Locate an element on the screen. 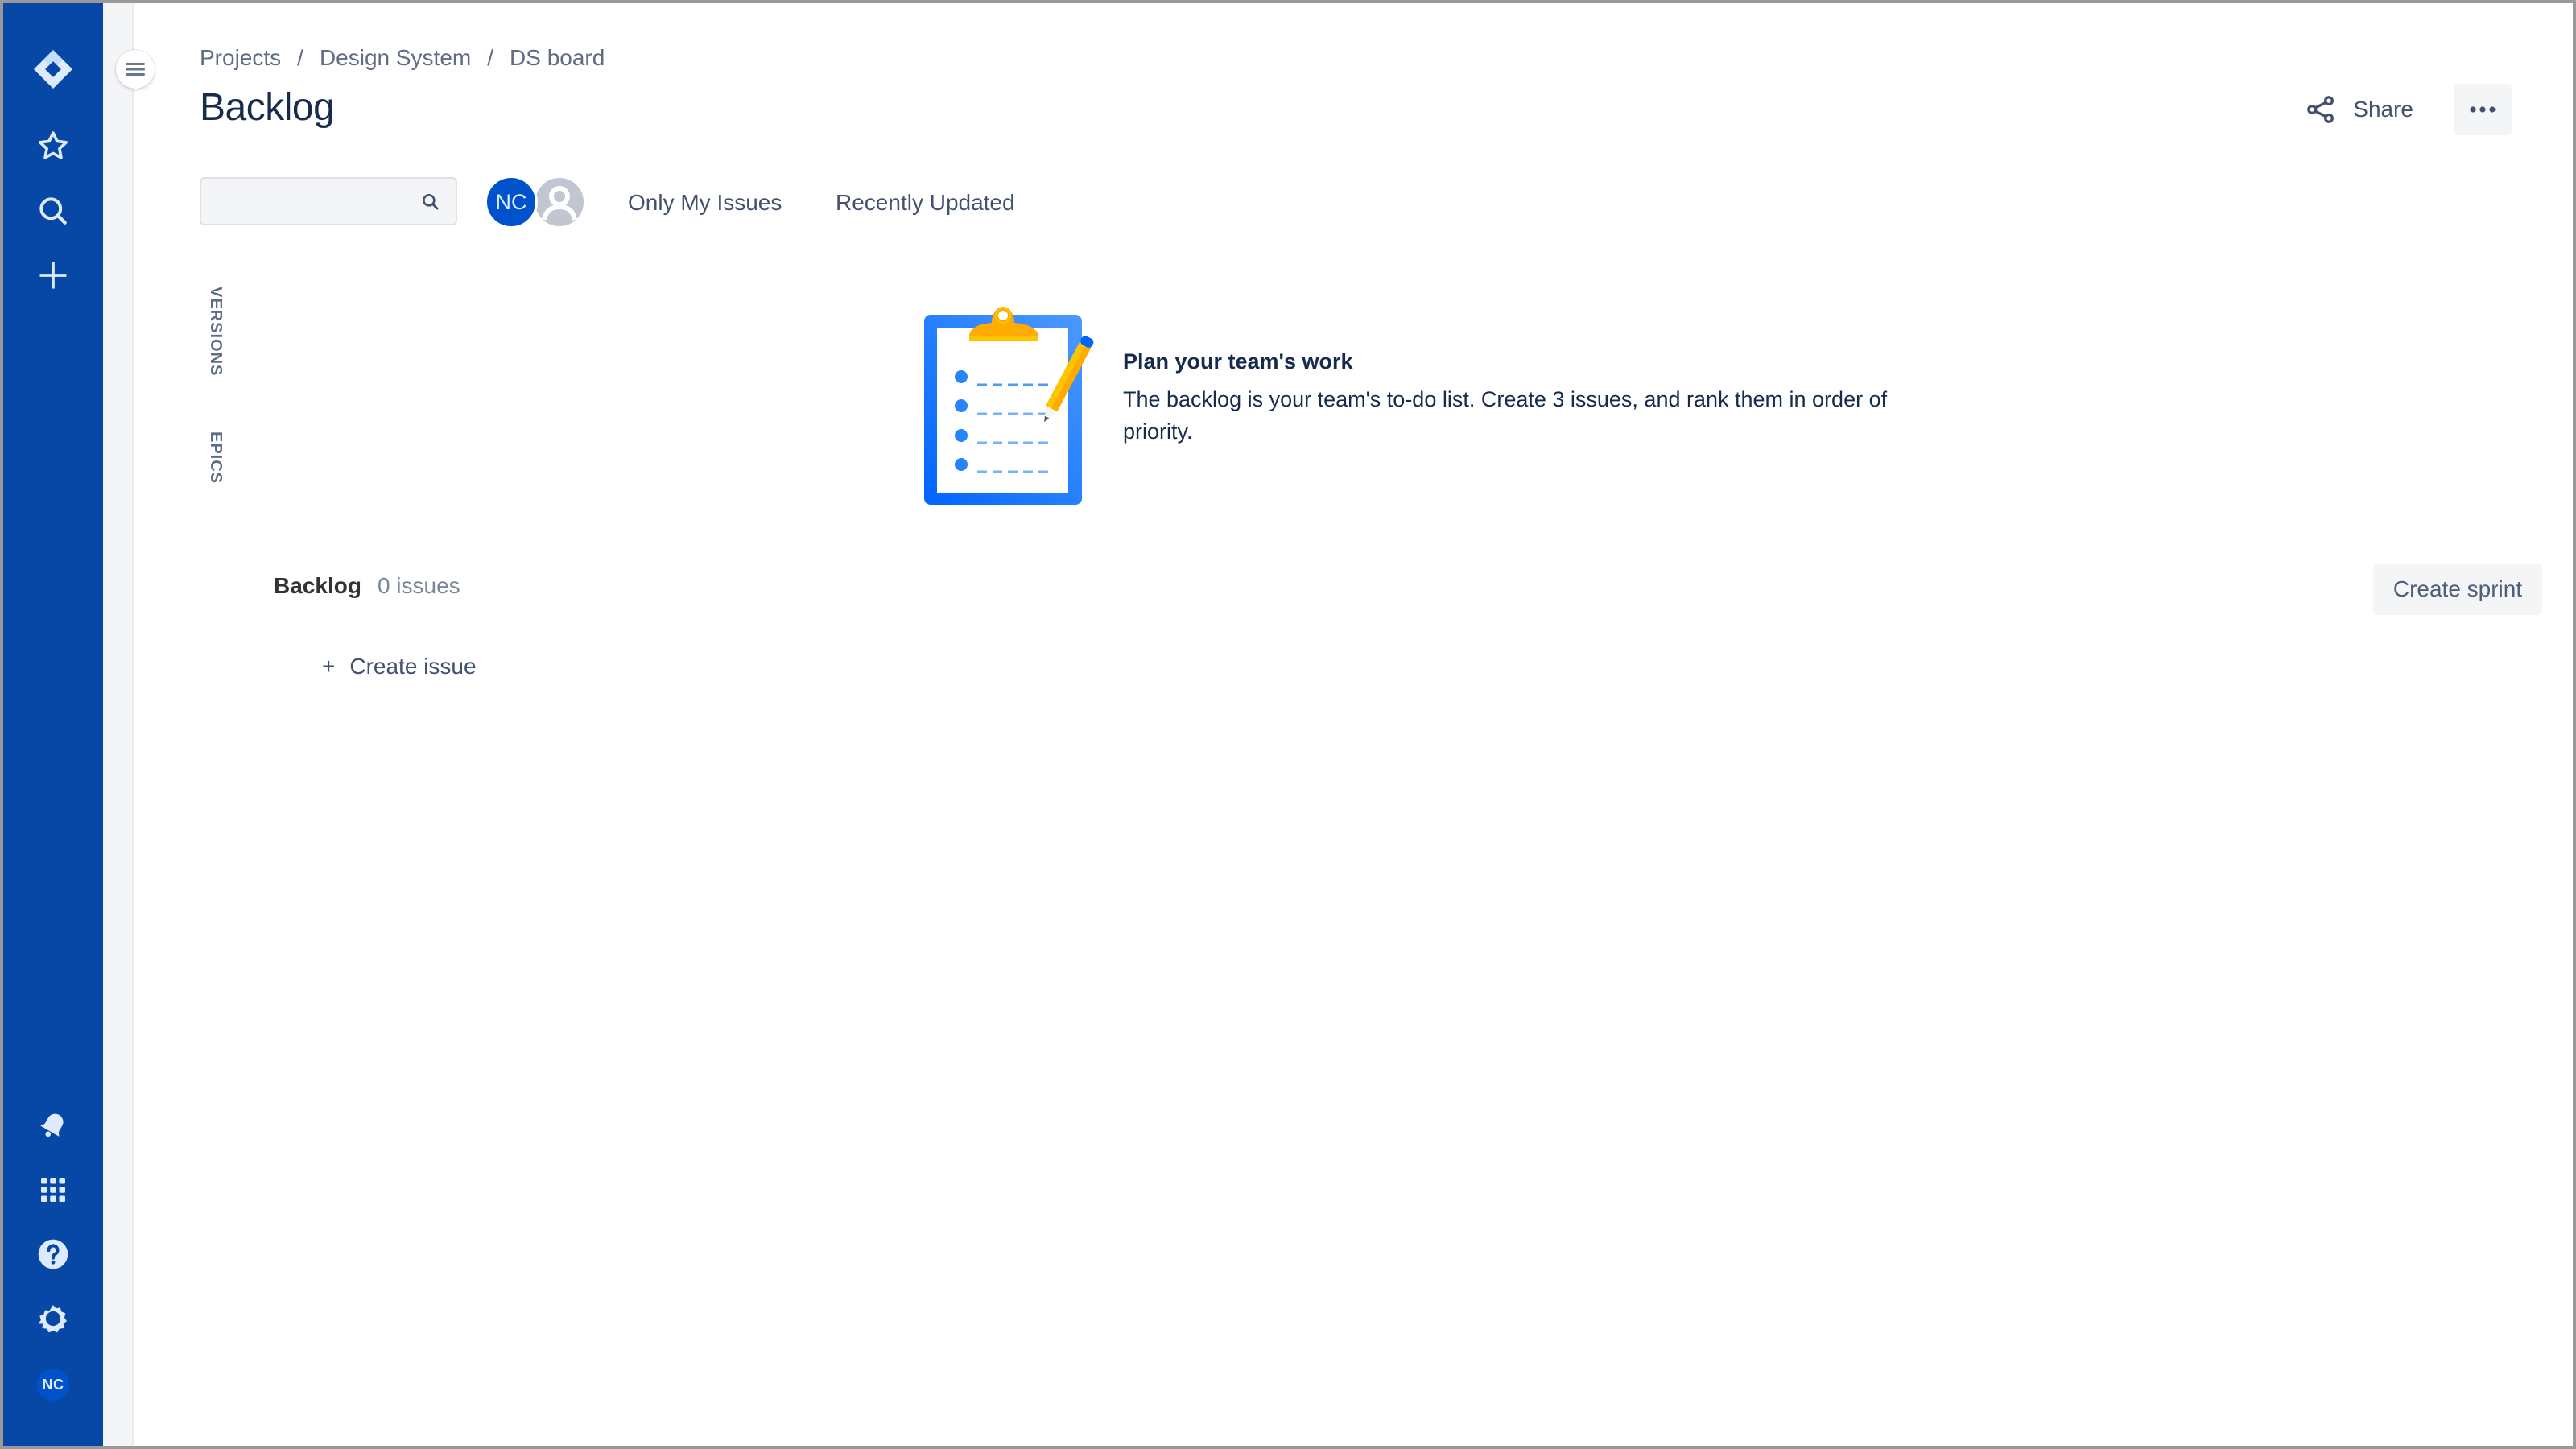 This screenshot has height=1449, width=2576. gear-icon is located at coordinates (53, 1319).